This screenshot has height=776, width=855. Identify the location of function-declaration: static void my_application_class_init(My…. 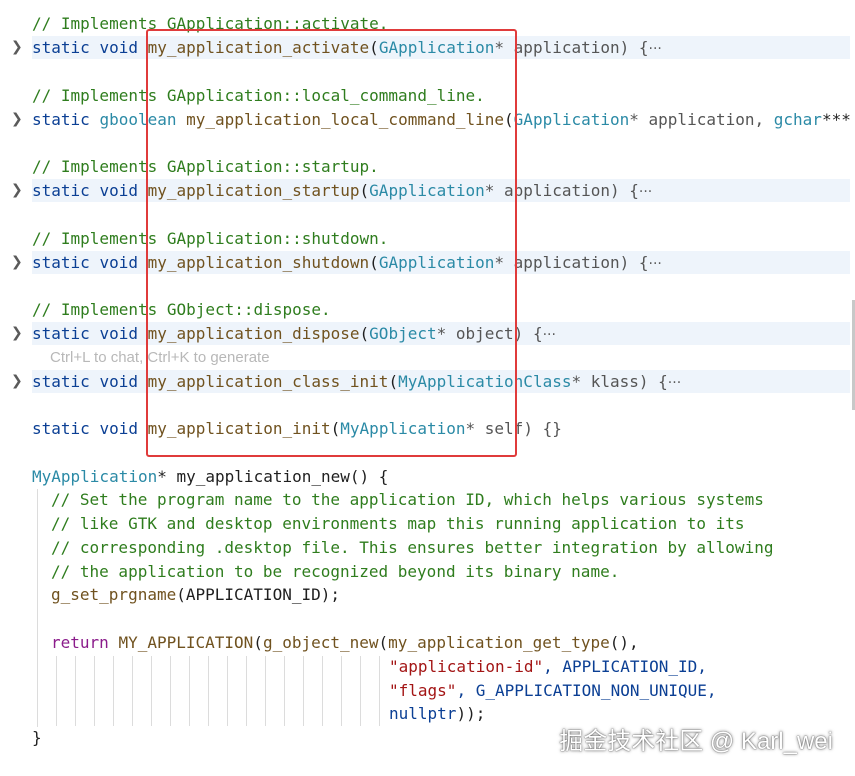
(356, 382).